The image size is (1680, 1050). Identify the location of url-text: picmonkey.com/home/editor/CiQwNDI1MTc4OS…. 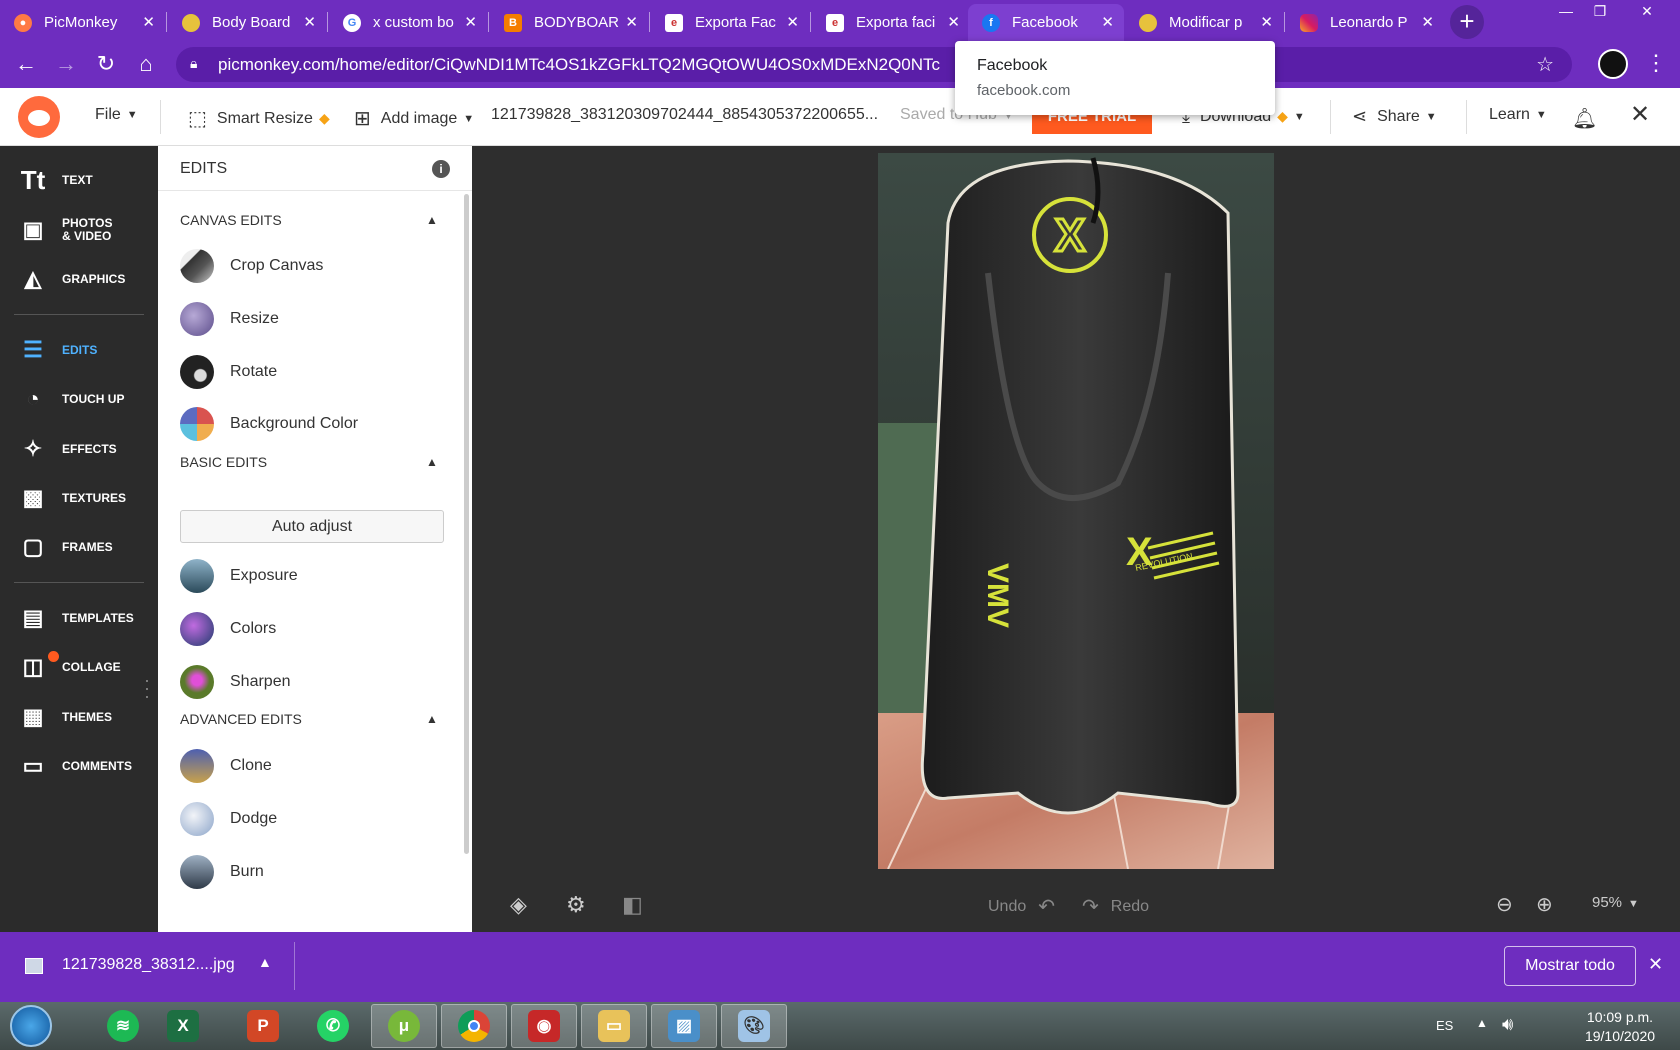
(588, 65).